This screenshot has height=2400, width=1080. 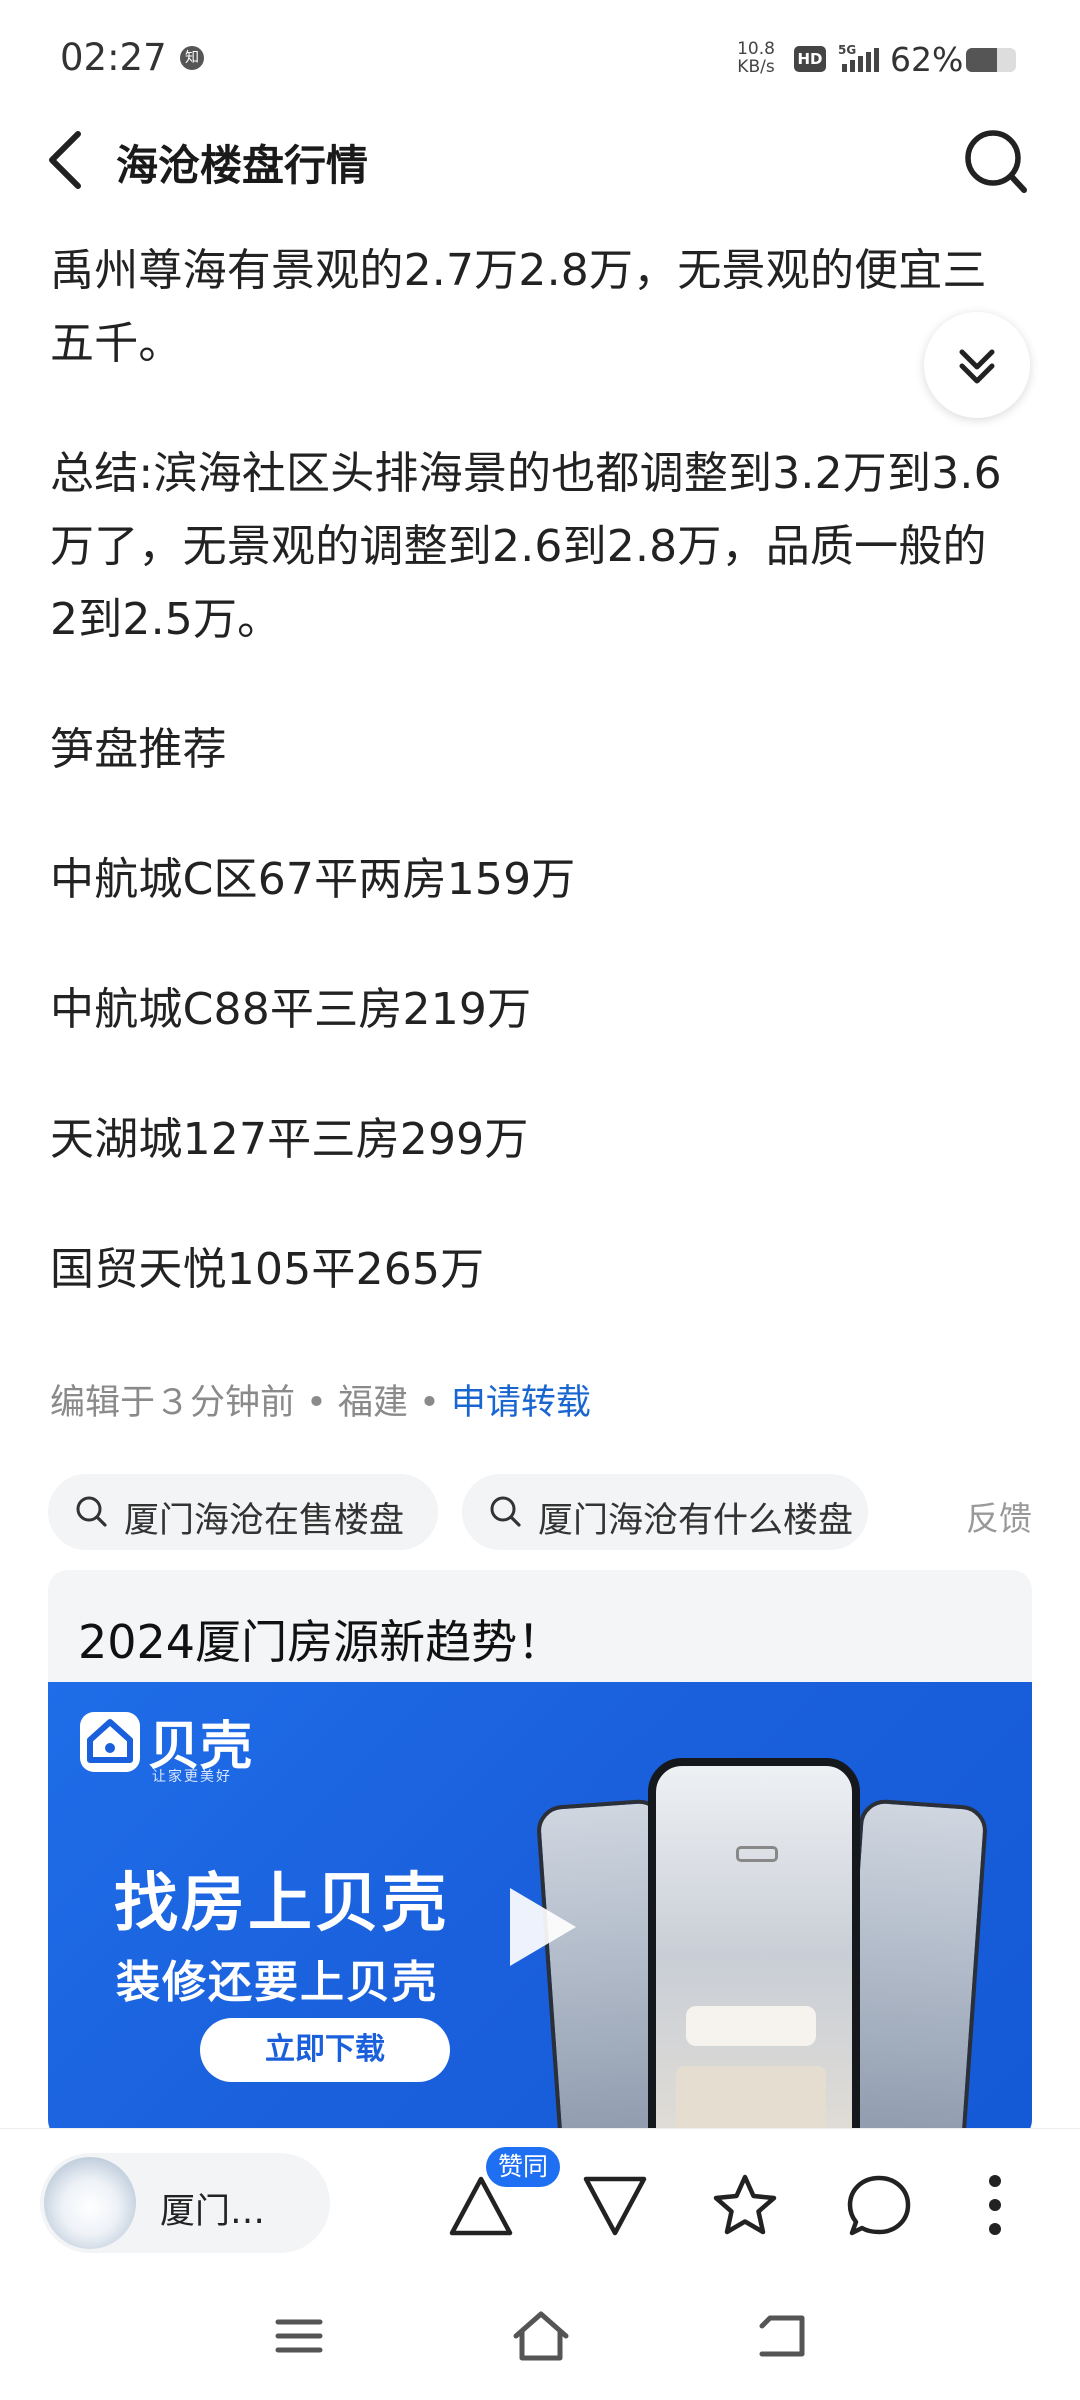 I want to click on comment-icon, so click(x=879, y=2205).